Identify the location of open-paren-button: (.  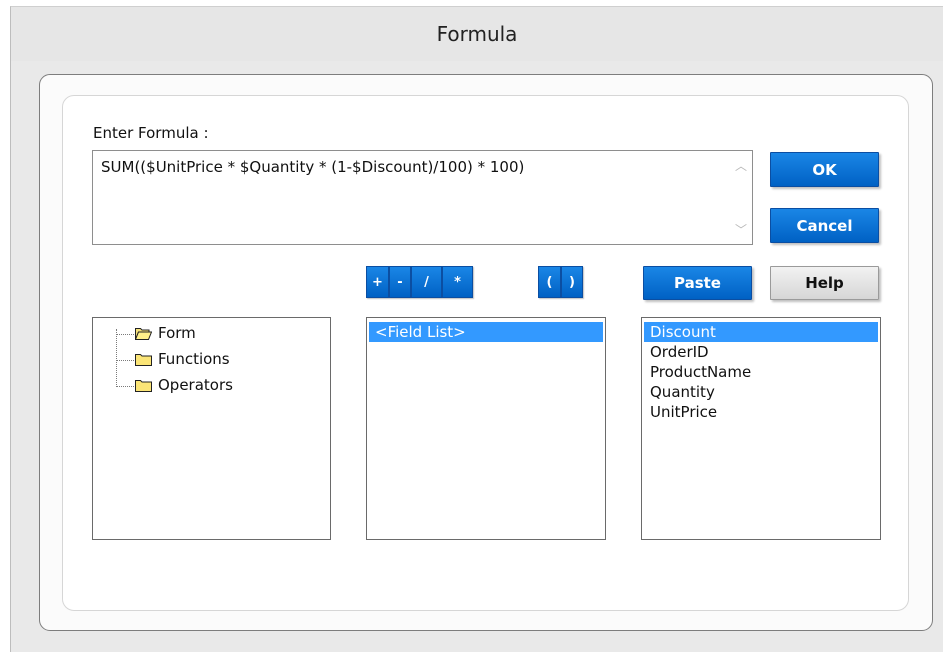
(549, 282).